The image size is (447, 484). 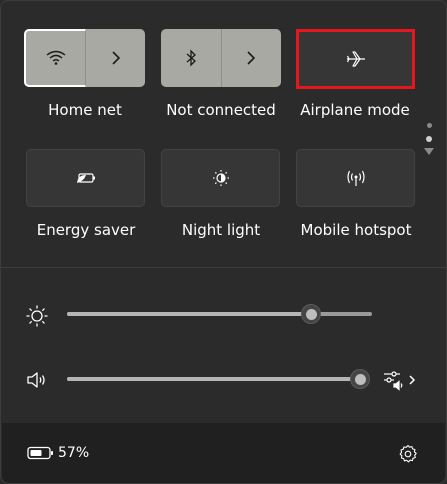 I want to click on page-dot-active-icon, so click(x=429, y=139).